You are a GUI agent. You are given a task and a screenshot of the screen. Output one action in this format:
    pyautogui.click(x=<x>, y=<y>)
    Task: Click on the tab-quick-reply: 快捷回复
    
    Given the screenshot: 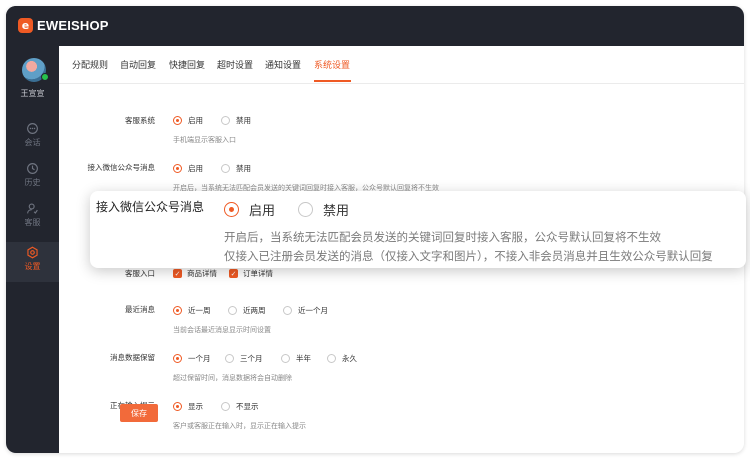 What is the action you would take?
    pyautogui.click(x=187, y=64)
    